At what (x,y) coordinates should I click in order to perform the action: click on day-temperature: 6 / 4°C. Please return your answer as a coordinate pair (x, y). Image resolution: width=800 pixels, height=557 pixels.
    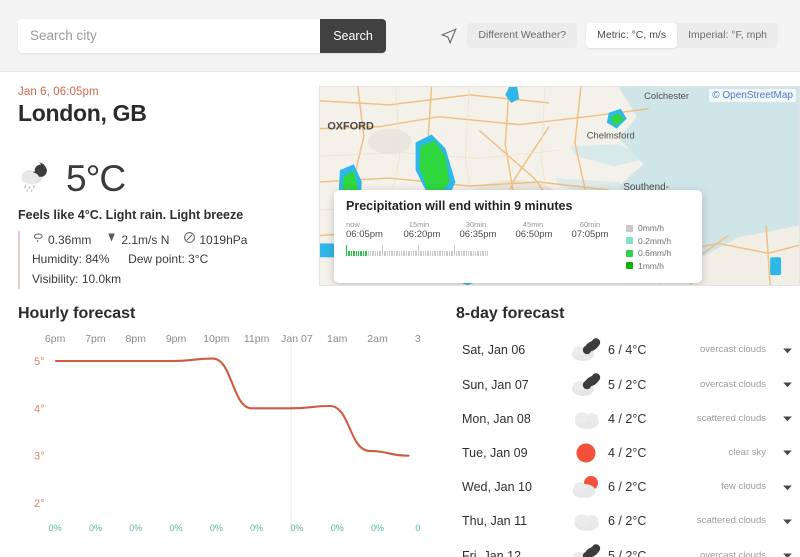
    Looking at the image, I should click on (627, 350).